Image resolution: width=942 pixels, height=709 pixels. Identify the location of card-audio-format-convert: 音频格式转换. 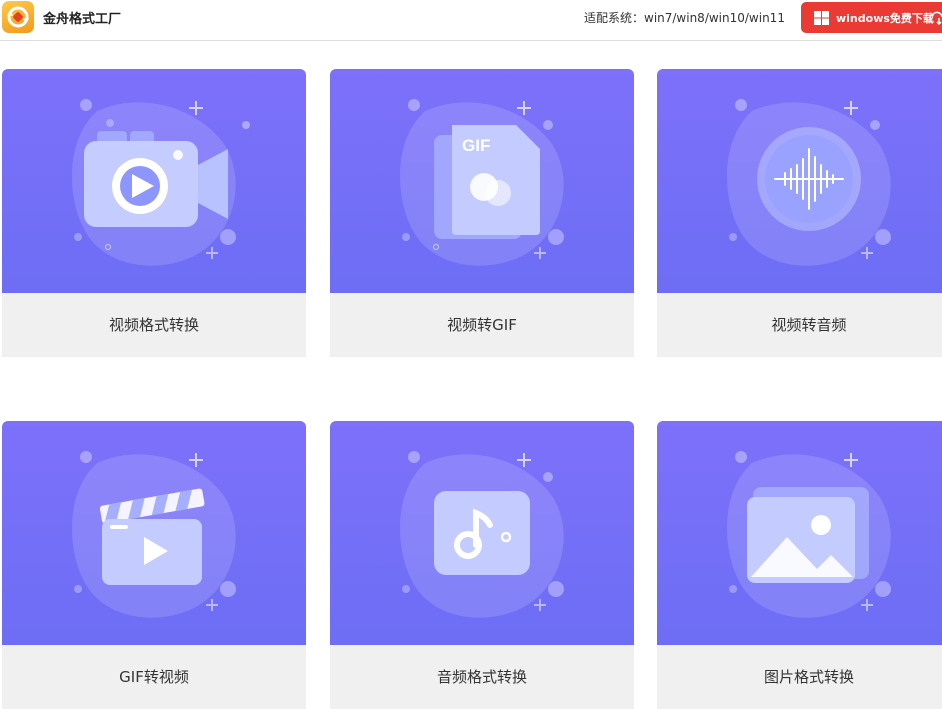
(482, 565).